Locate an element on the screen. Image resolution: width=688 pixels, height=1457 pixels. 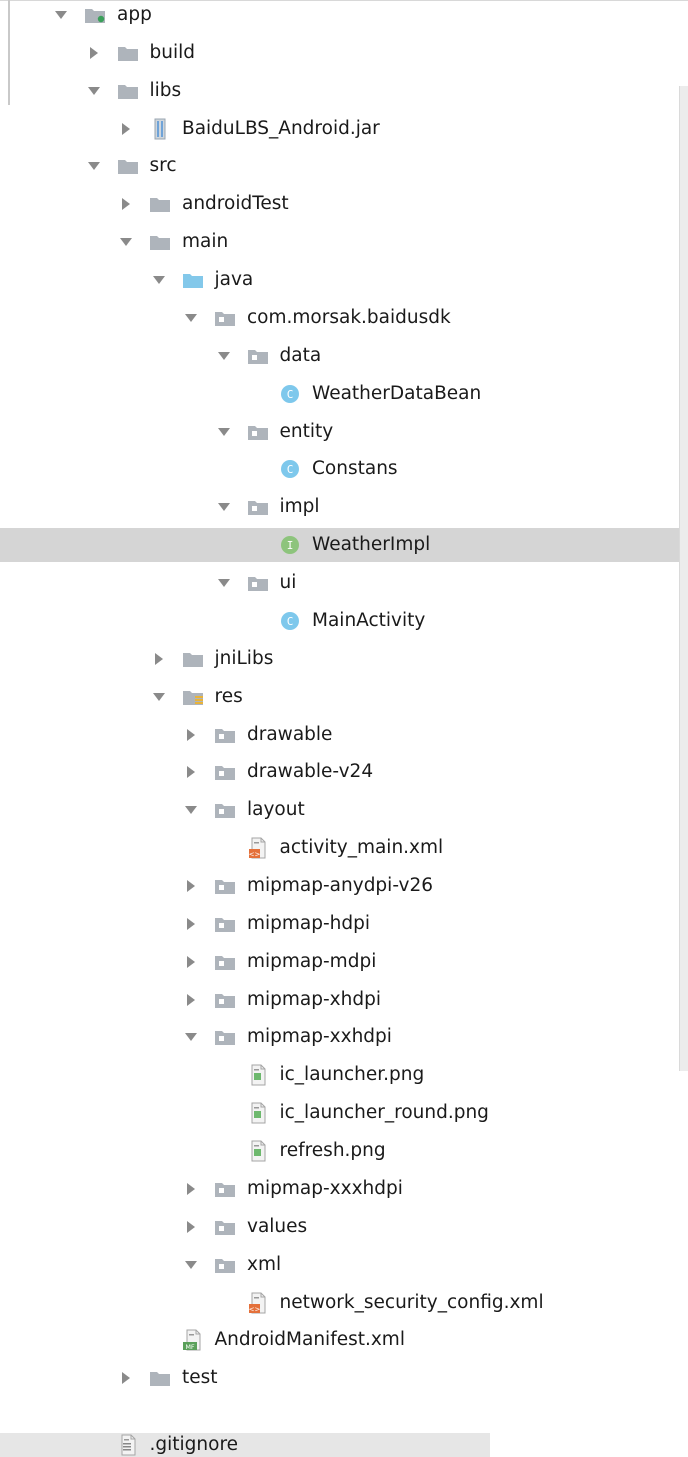
tree-item-label: src is located at coordinates (163, 166).